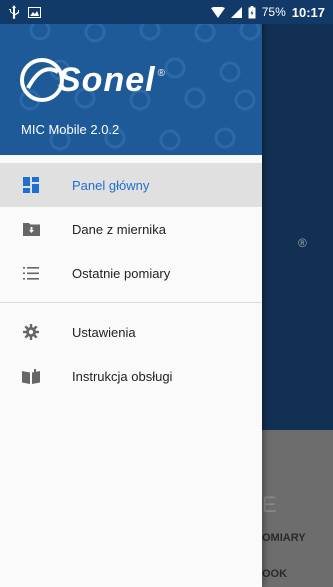  I want to click on menu-item-dane-z-miernika: Dane z miernika, so click(131, 229).